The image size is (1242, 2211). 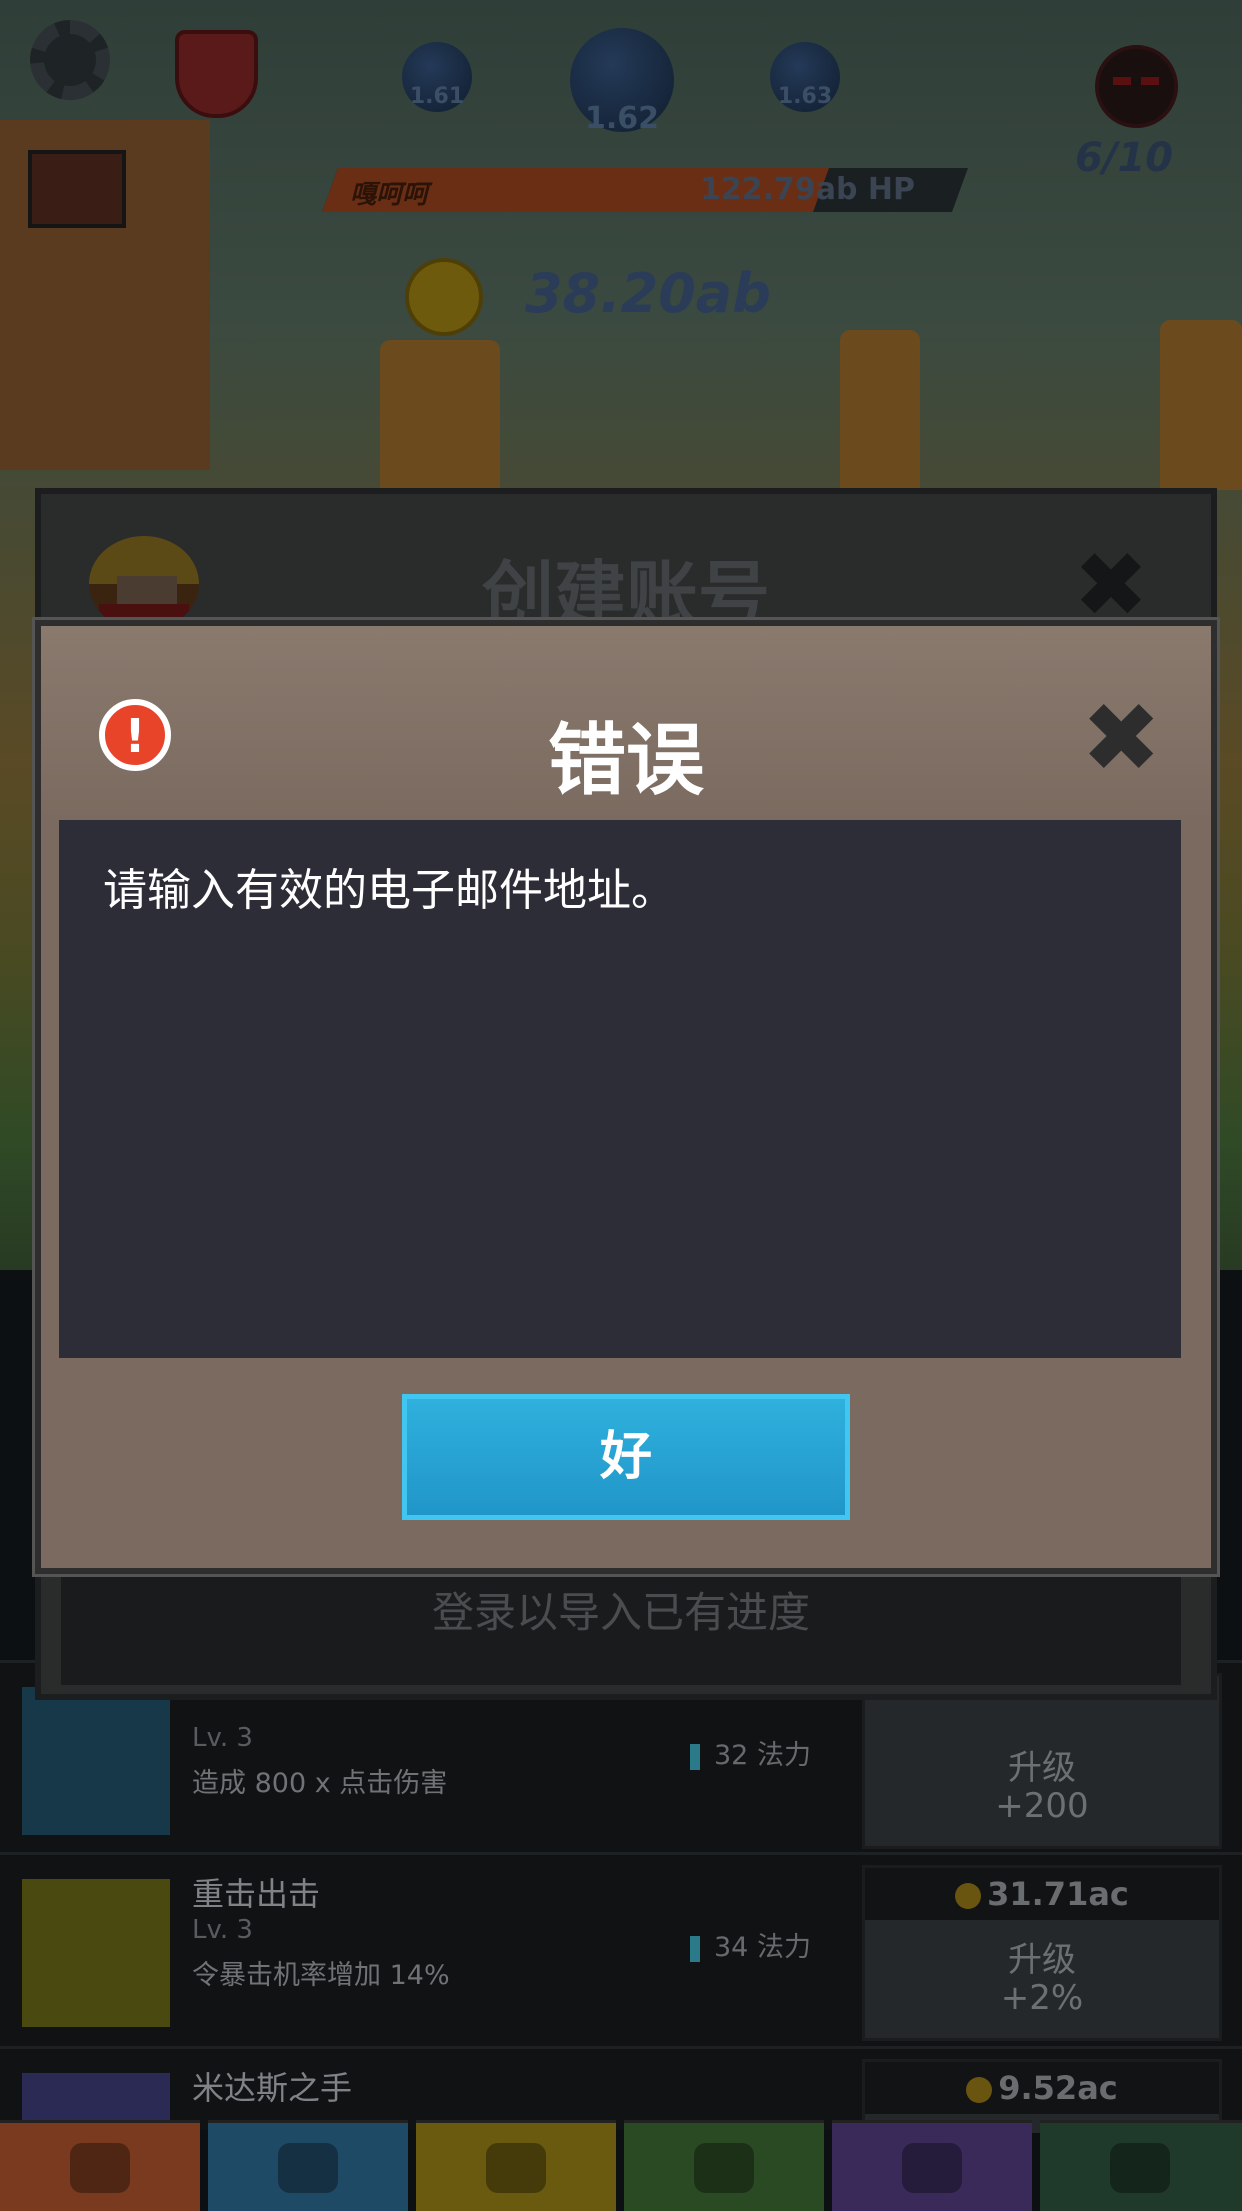 What do you see at coordinates (808, 189) in the screenshot?
I see `boss-hp-text: 122.79ab HP` at bounding box center [808, 189].